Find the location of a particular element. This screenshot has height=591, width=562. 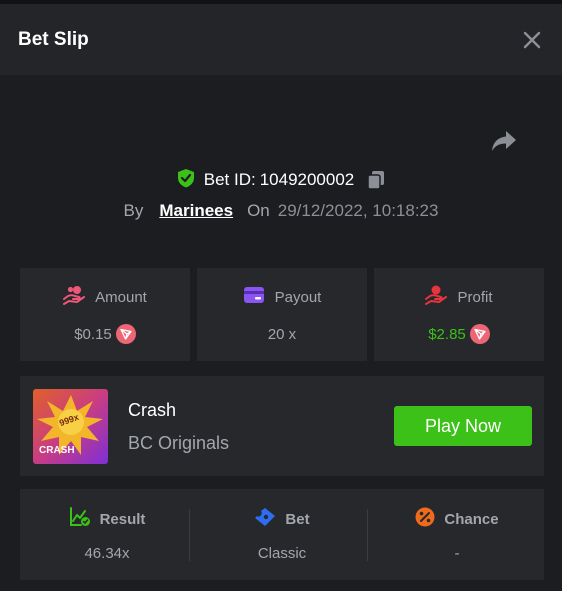

user-link: Marinees is located at coordinates (196, 211).